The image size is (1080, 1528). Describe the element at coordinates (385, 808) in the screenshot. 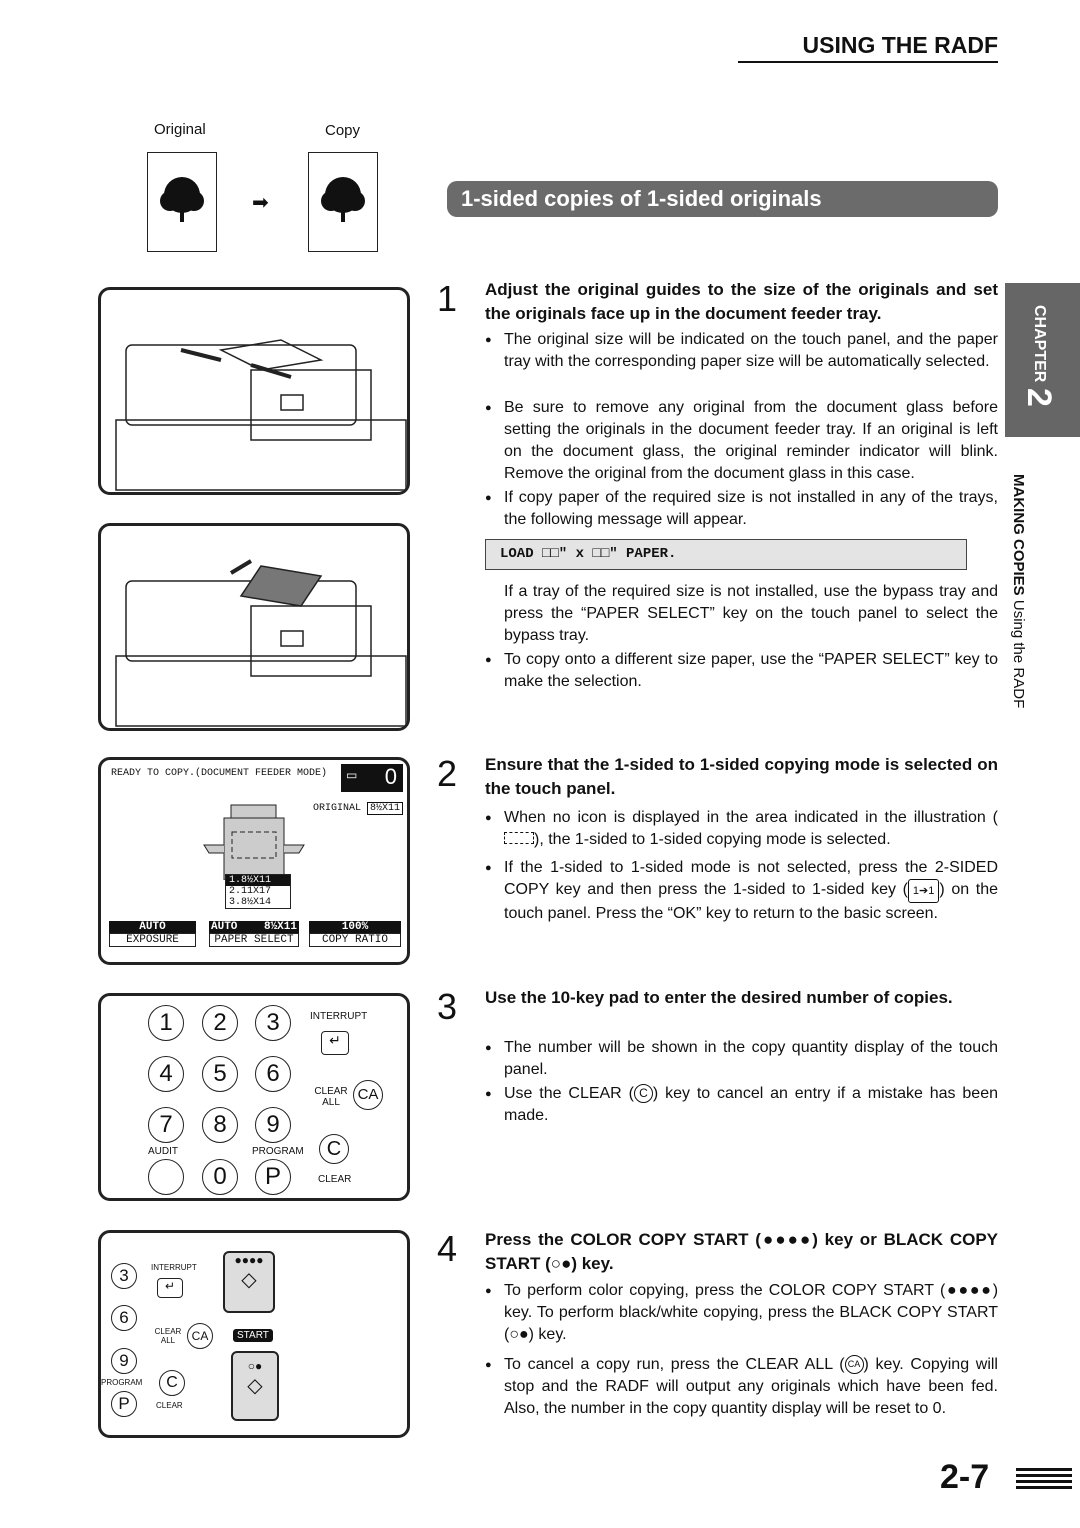

I see `original-size: 8½X11` at that location.